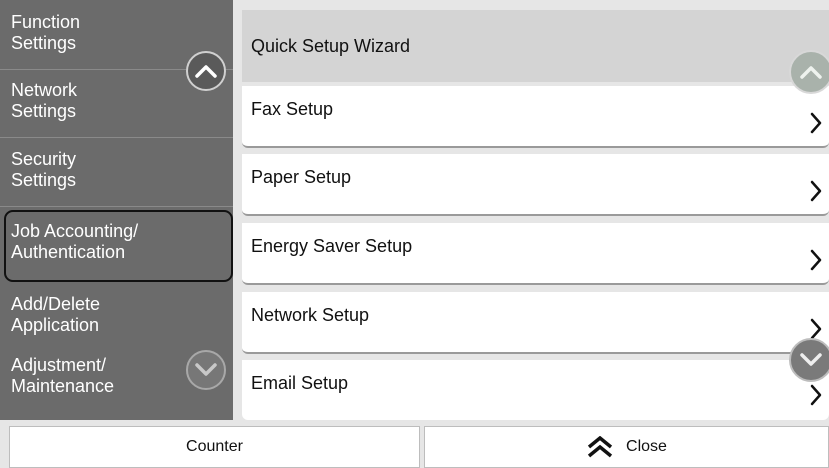 This screenshot has width=829, height=468. I want to click on list-scroll-down-button, so click(809, 360).